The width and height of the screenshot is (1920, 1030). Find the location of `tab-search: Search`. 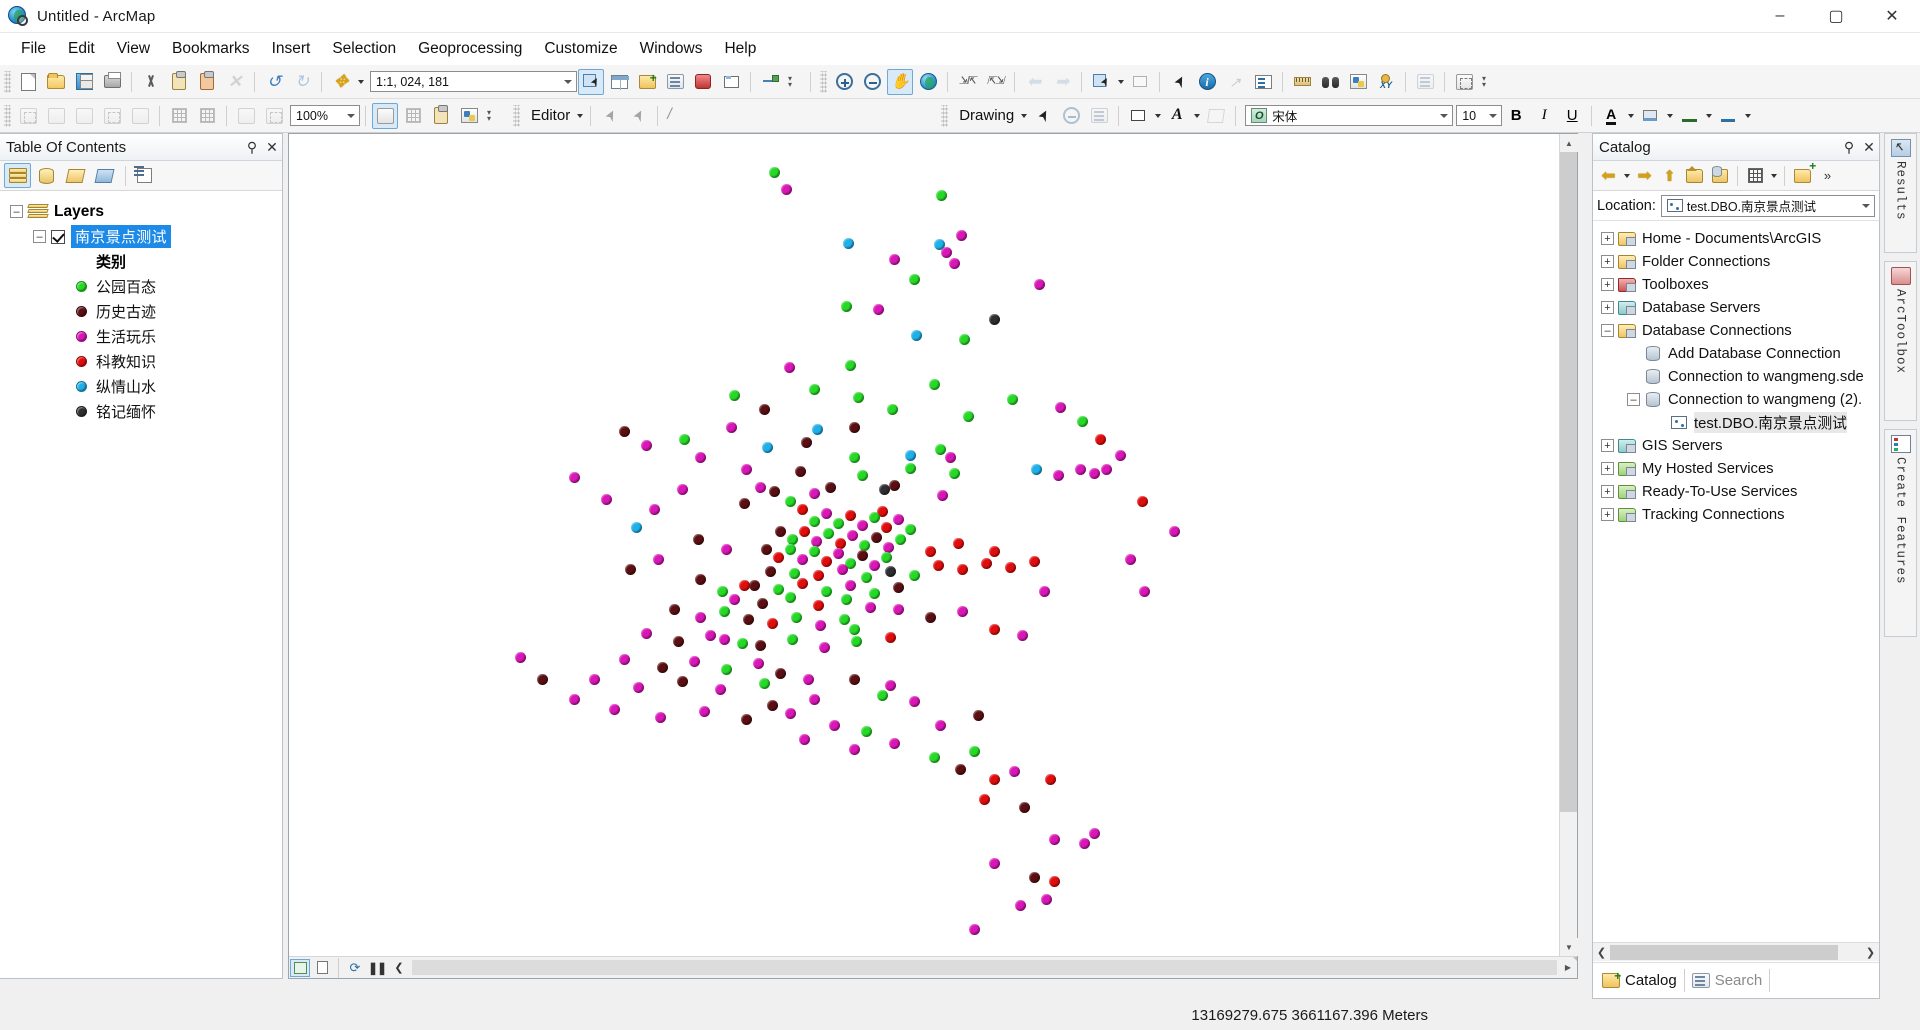

tab-search: Search is located at coordinates (1728, 980).